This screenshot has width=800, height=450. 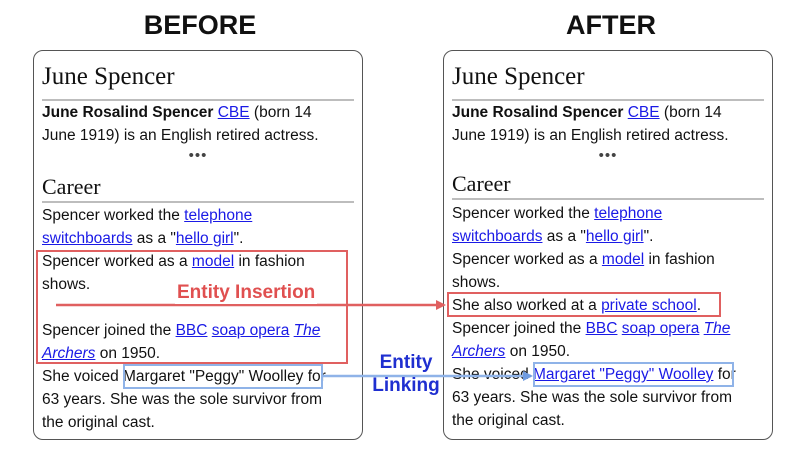 What do you see at coordinates (406, 374) in the screenshot?
I see `entity-linking-label: Entity Linking` at bounding box center [406, 374].